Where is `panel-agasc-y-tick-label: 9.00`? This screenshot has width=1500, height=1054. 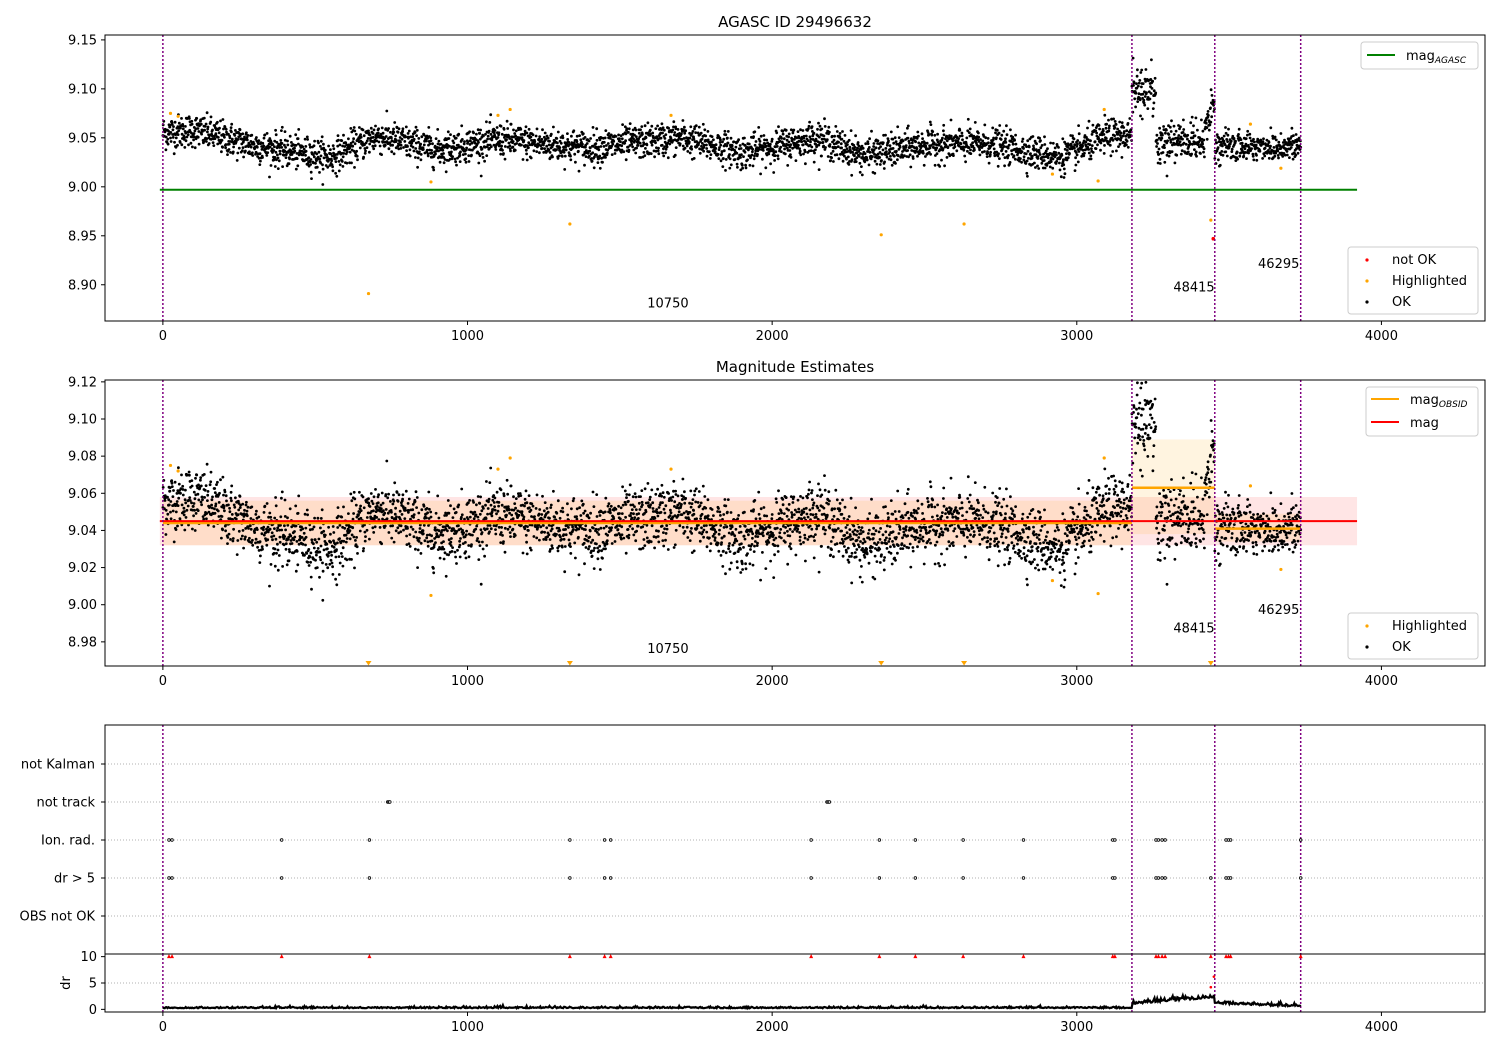
panel-agasc-y-tick-label: 9.00 is located at coordinates (82, 187).